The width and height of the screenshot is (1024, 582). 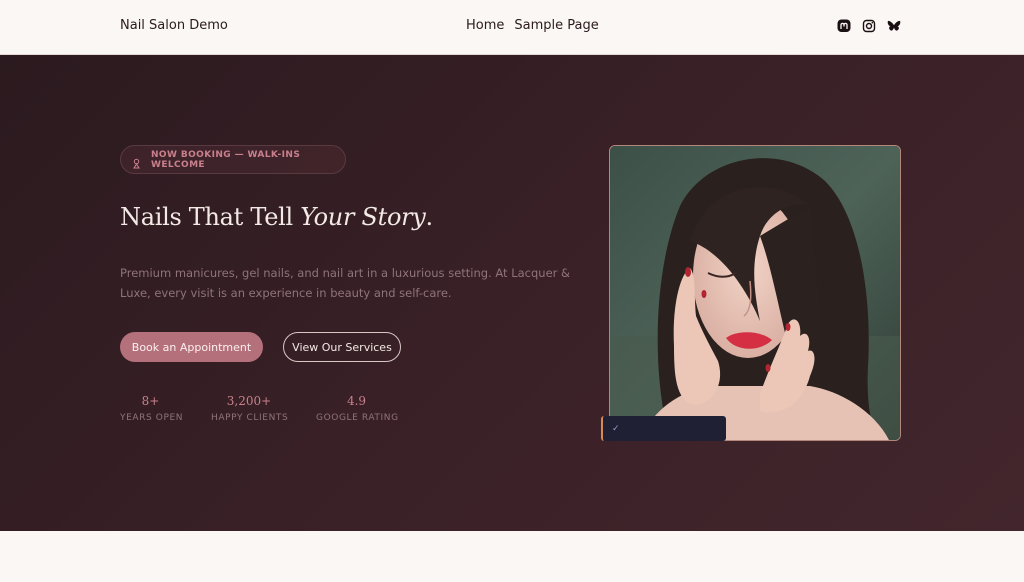 I want to click on booking-badge: NOW BOOKING — WALK-INS WELCOME, so click(x=233, y=159).